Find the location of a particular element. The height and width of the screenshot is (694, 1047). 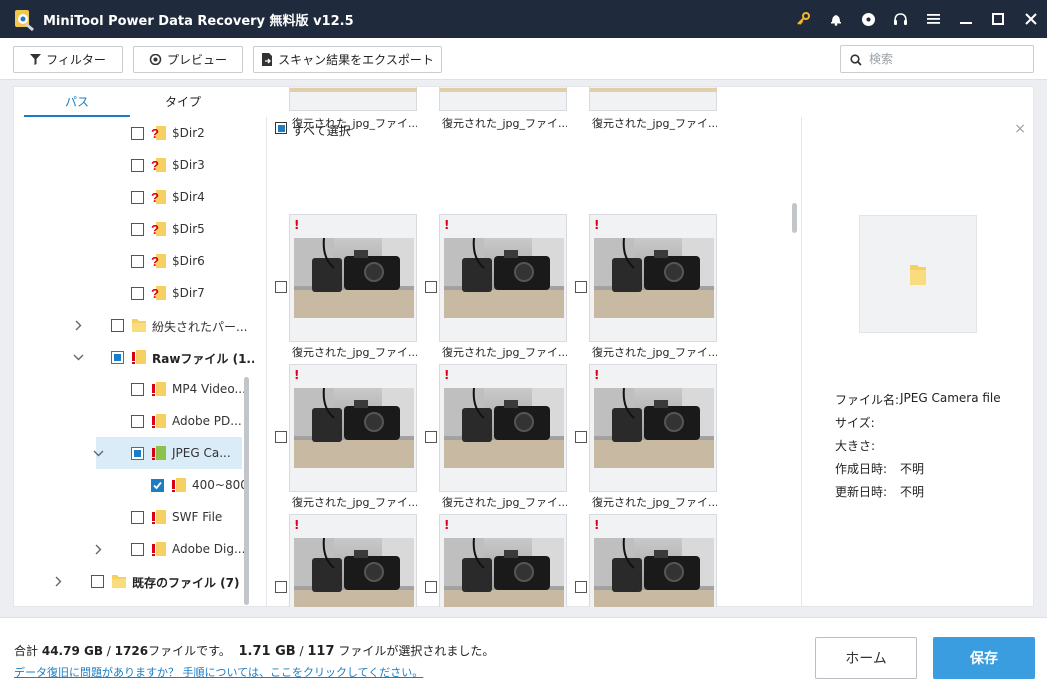

total-size: 44.79 GB is located at coordinates (72, 651).